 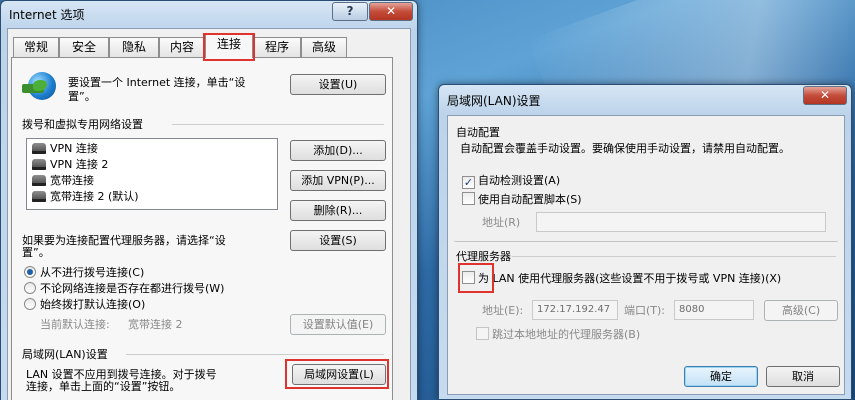 What do you see at coordinates (476, 278) in the screenshot?
I see `highlight-use-proxy-checkbox` at bounding box center [476, 278].